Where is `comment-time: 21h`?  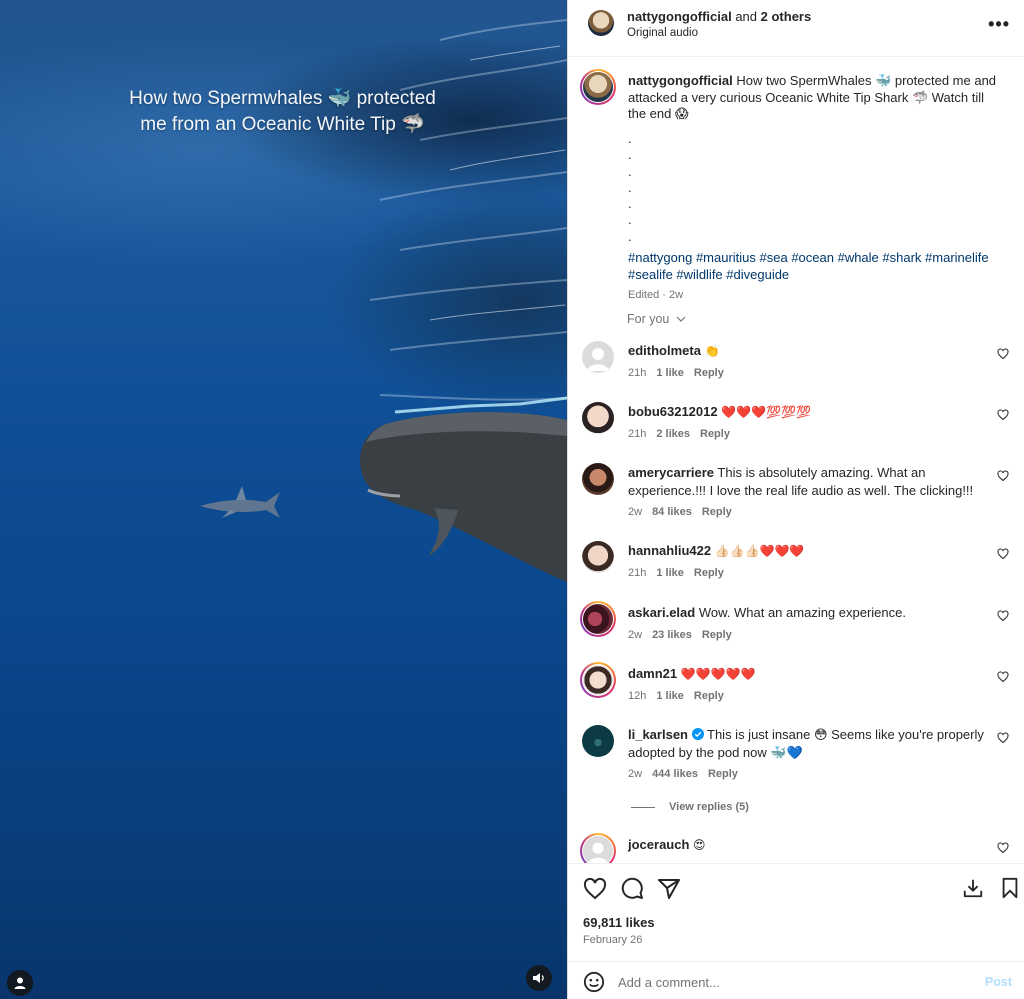 comment-time: 21h is located at coordinates (637, 373).